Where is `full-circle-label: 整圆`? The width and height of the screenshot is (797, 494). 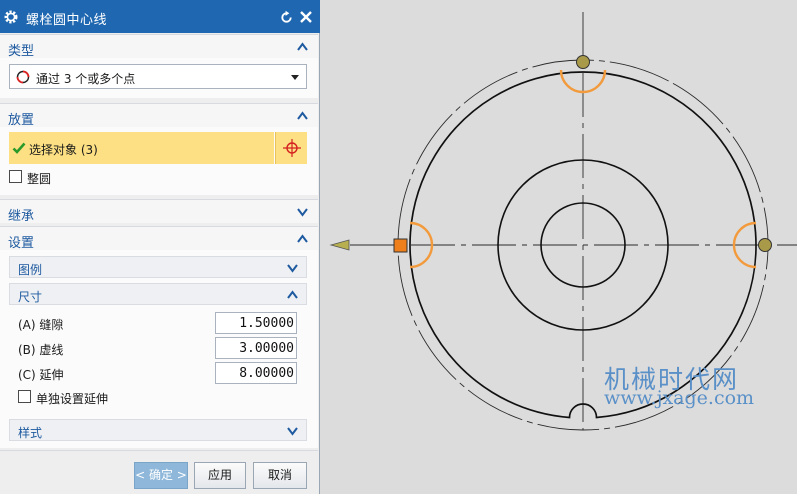
full-circle-label: 整圆 is located at coordinates (39, 179).